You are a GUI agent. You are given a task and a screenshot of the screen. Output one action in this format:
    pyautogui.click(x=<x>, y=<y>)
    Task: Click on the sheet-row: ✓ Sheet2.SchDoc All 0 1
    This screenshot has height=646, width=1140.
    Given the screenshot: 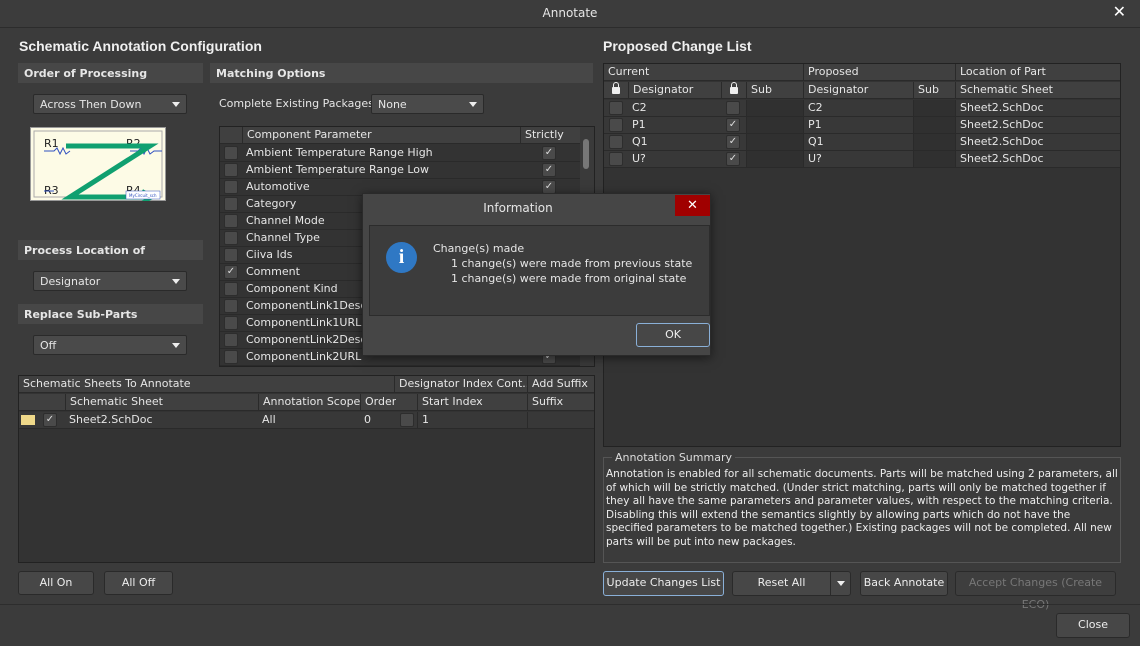 What is the action you would take?
    pyautogui.click(x=306, y=420)
    